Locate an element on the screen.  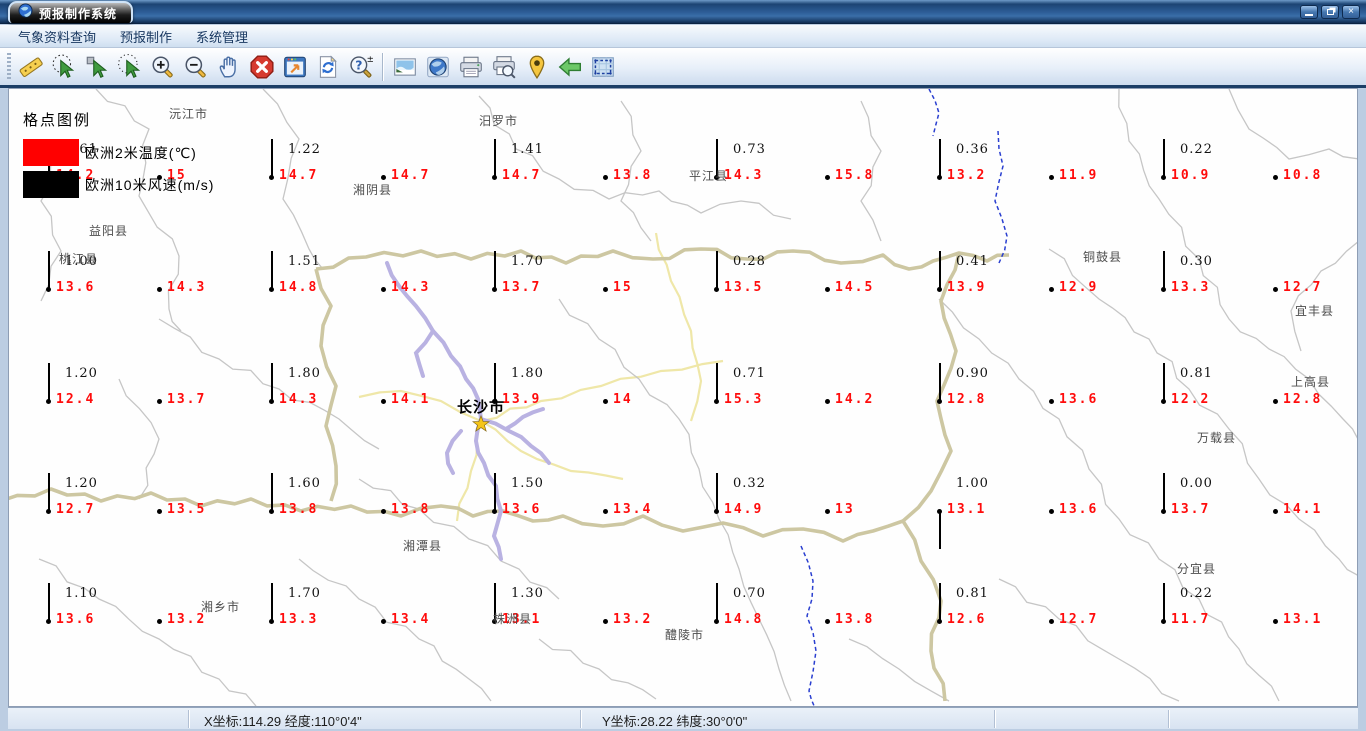
print-button is located at coordinates (470, 66).